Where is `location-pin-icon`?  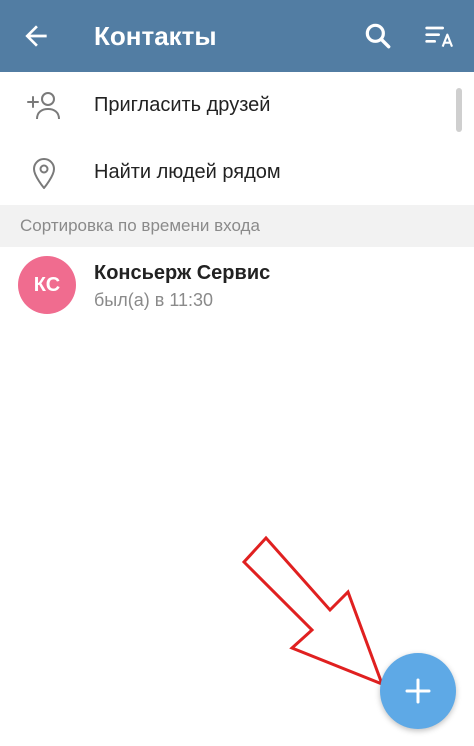 location-pin-icon is located at coordinates (44, 173).